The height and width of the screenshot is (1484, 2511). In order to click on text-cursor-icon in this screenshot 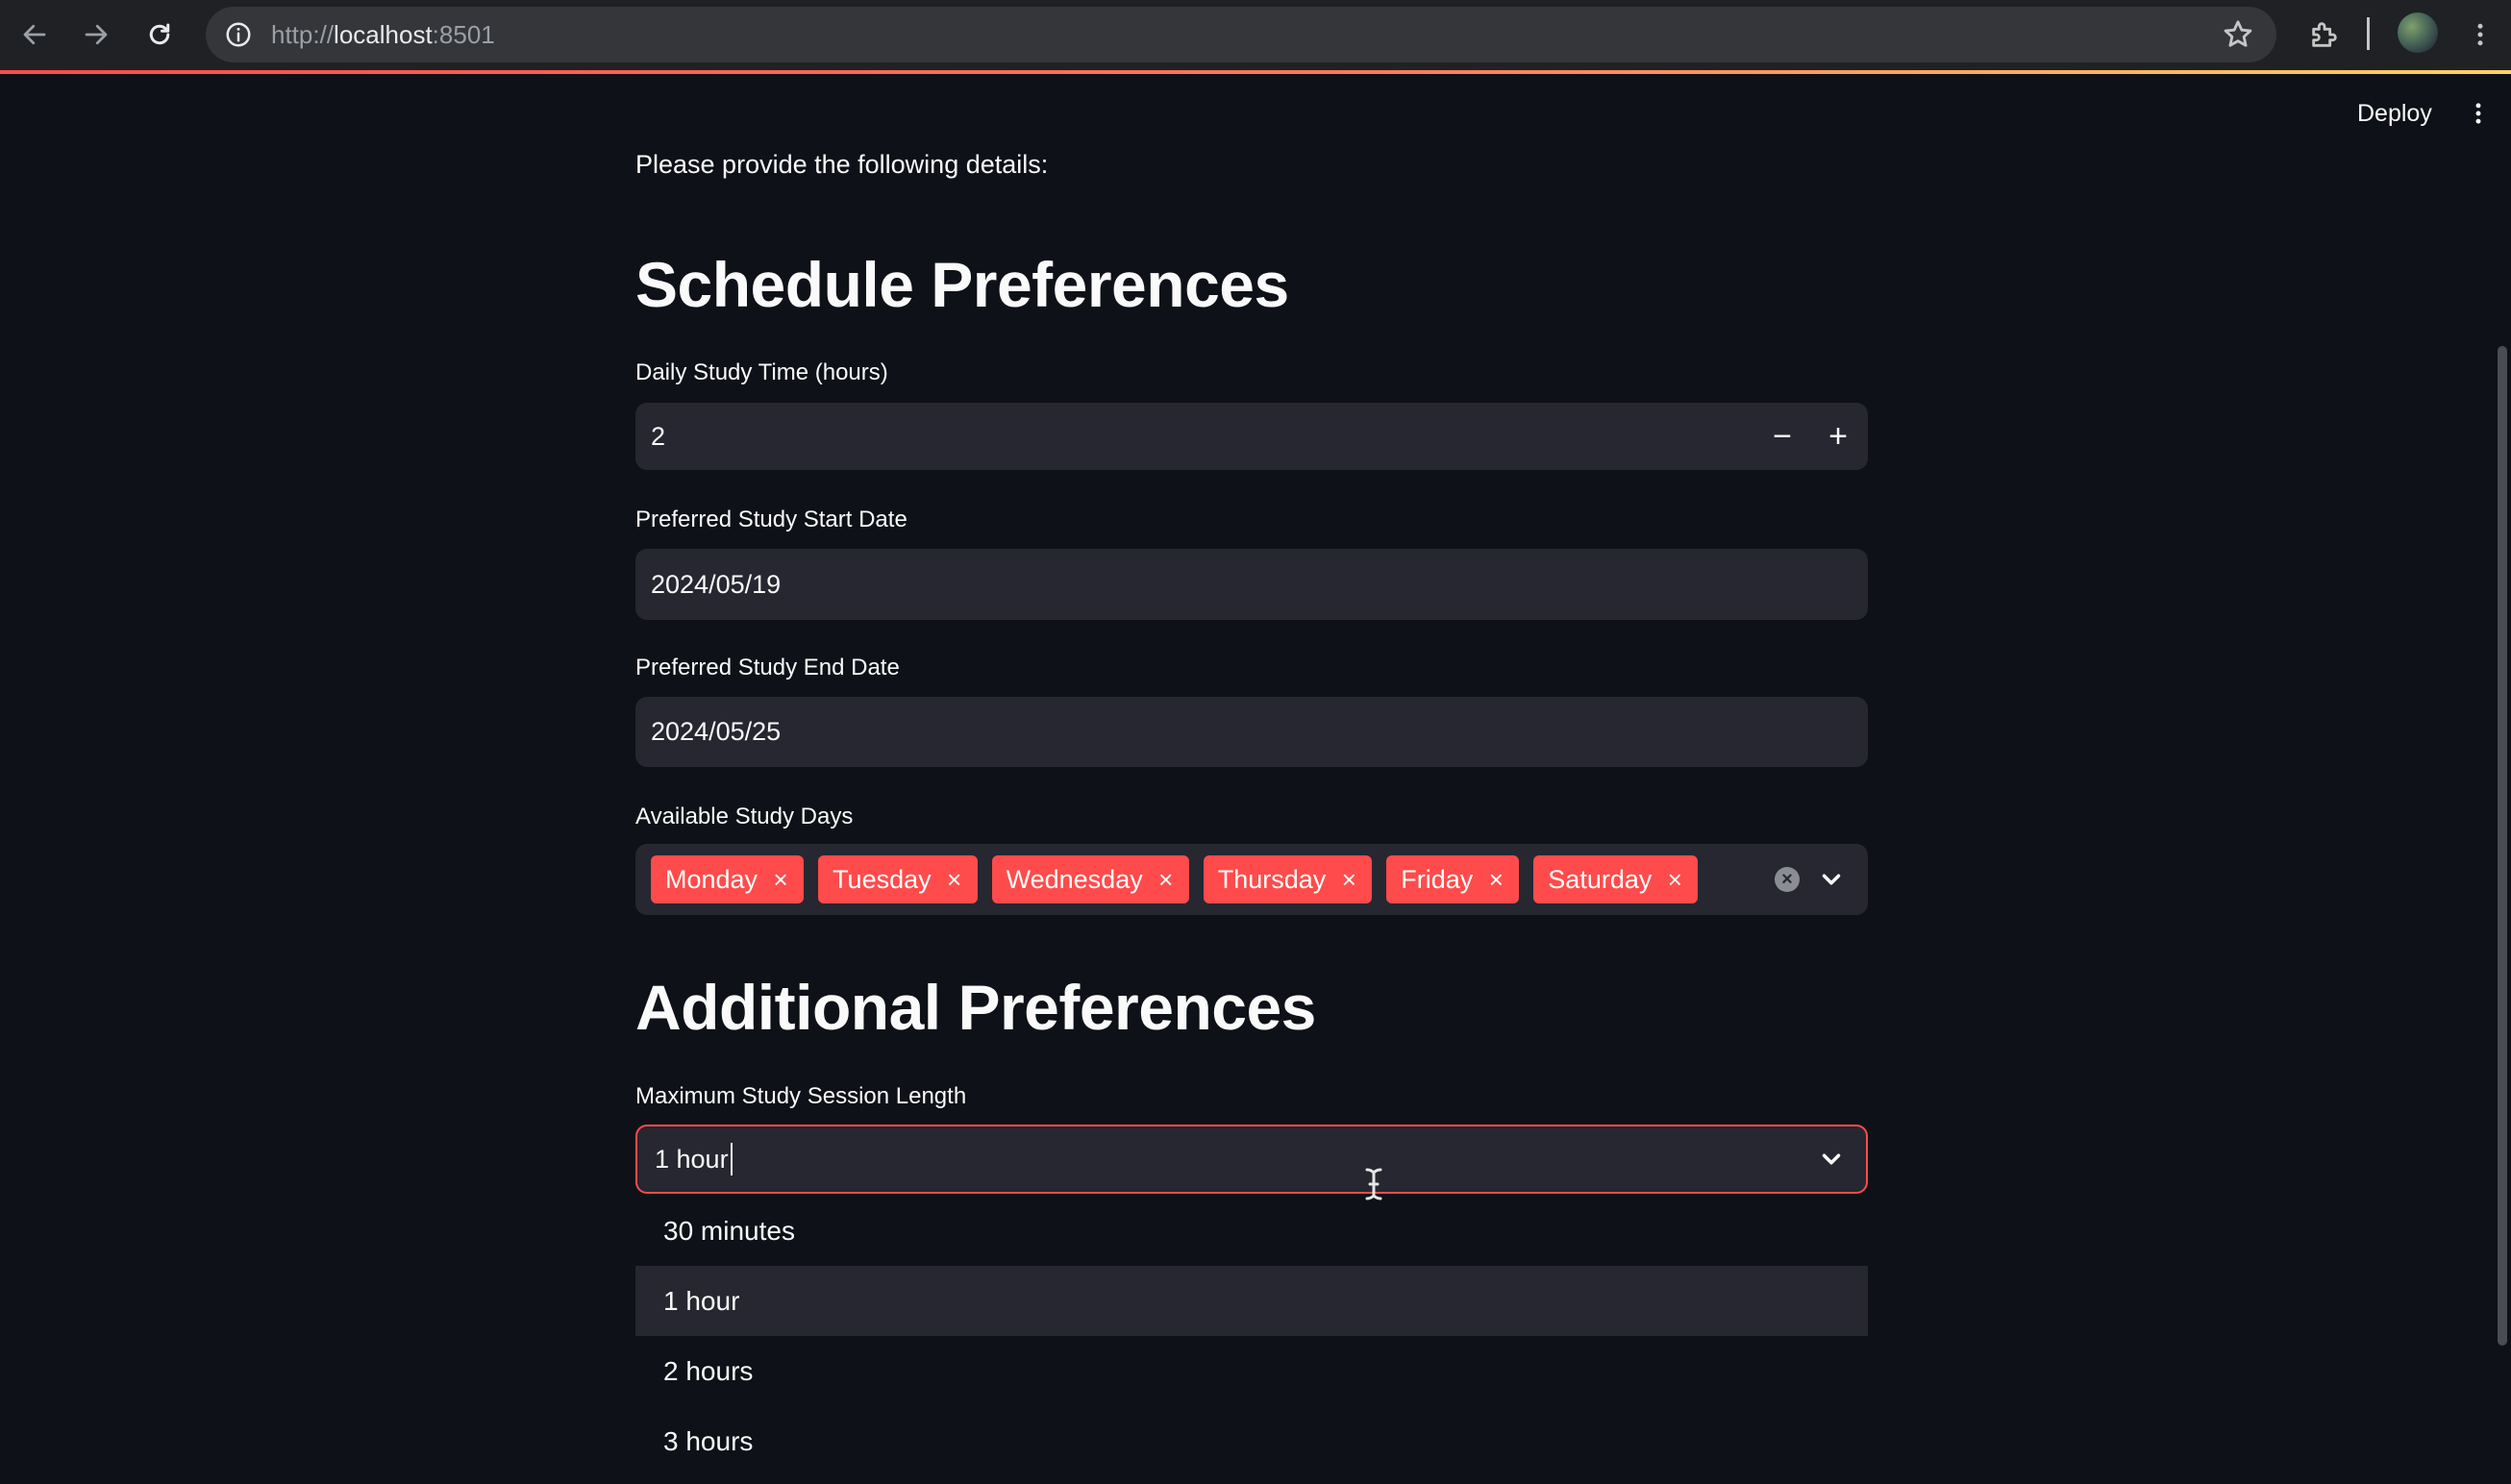, I will do `click(1373, 1184)`.